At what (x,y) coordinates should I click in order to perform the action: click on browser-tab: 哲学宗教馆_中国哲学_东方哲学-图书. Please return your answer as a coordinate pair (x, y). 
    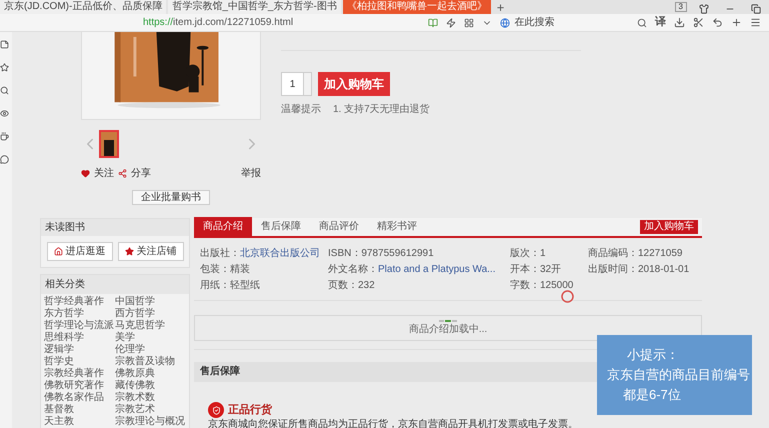
    Looking at the image, I should click on (254, 7).